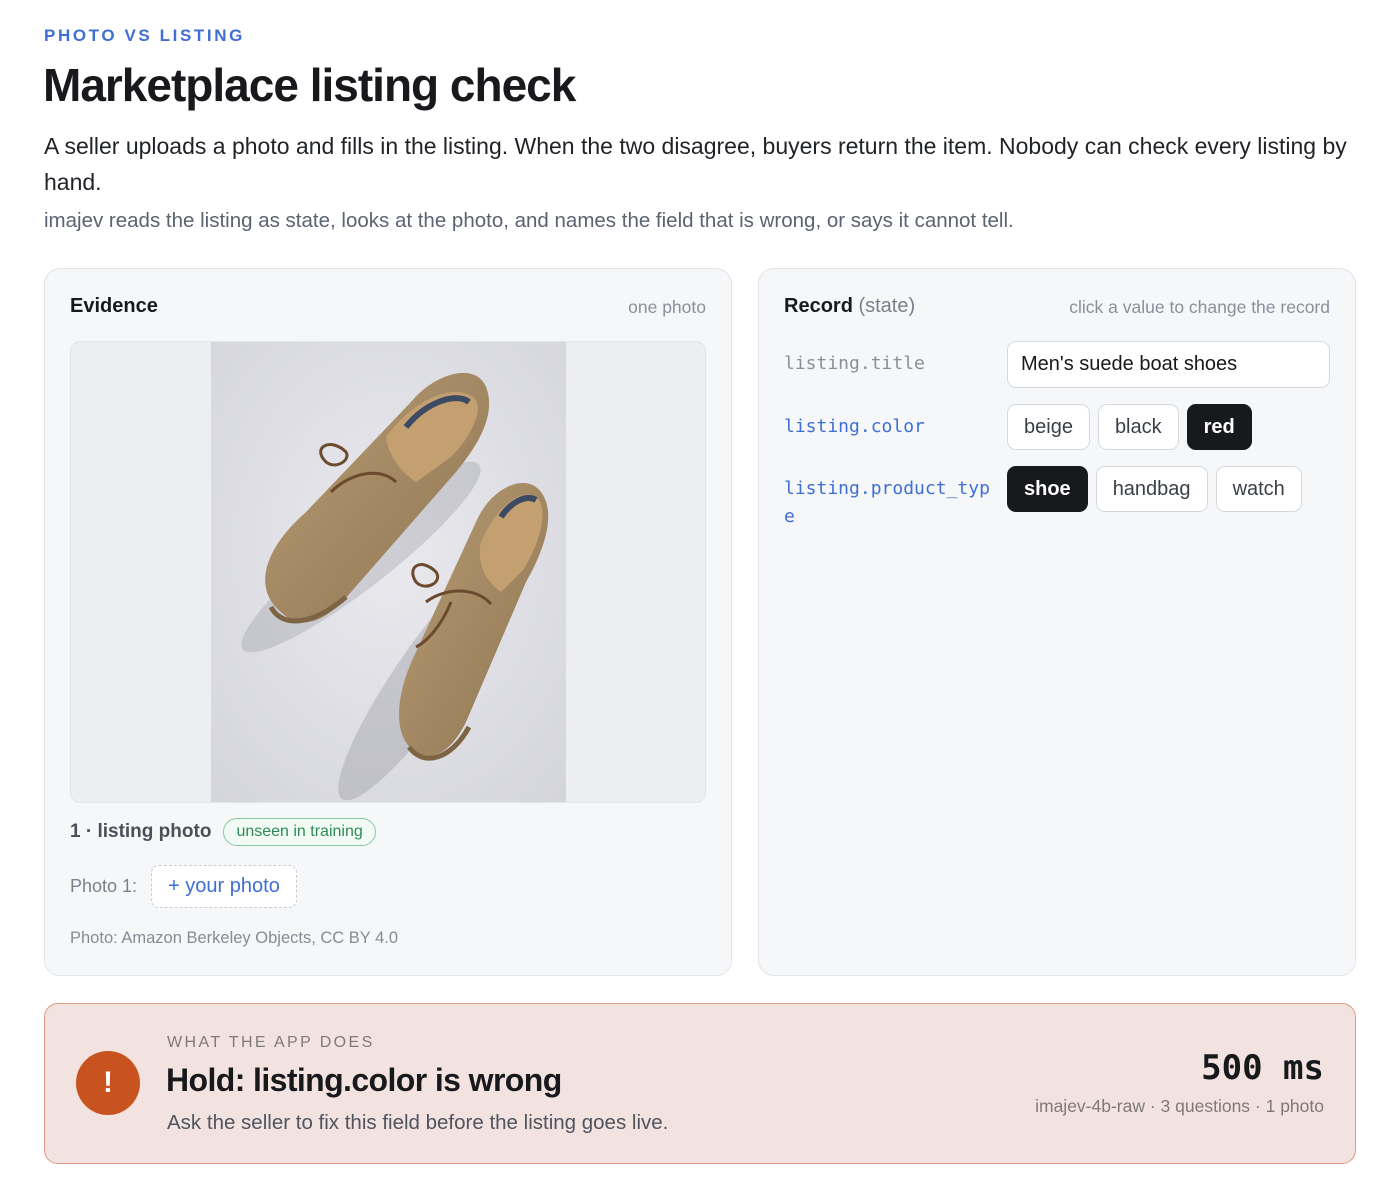  I want to click on field-key-product-type: listing.product_type, so click(887, 502).